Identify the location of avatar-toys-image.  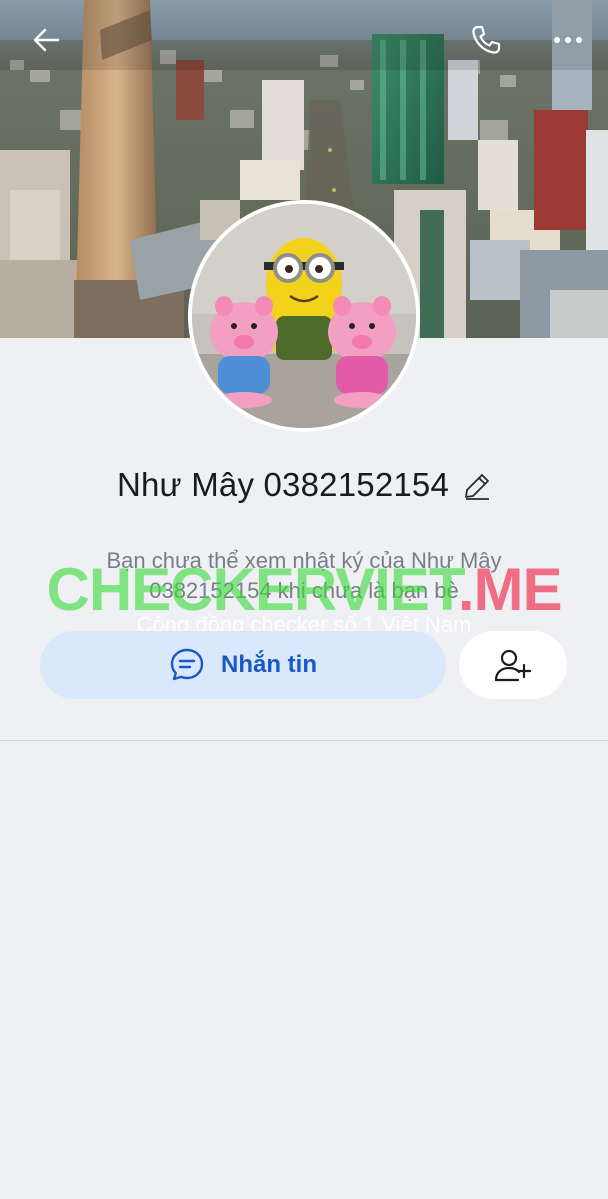
(304, 316).